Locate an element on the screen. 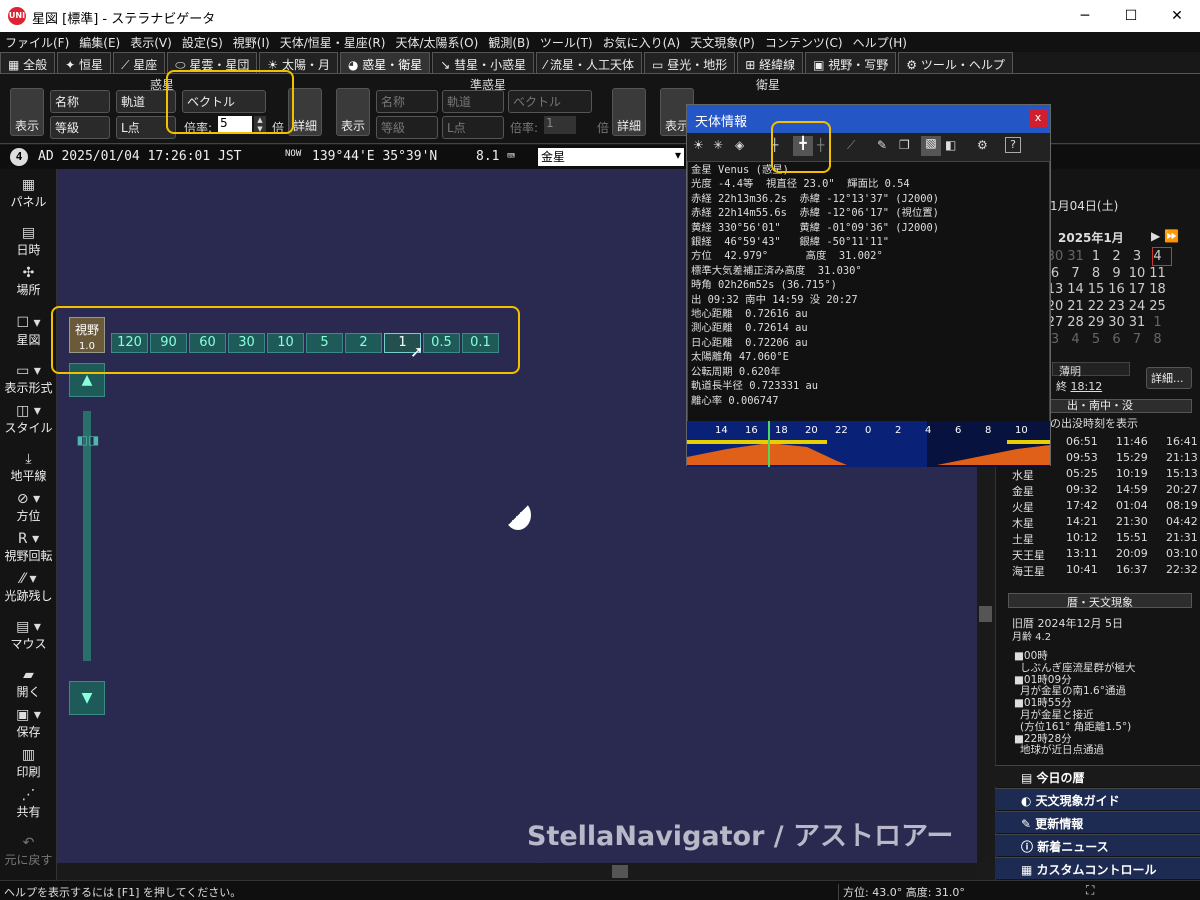 Image resolution: width=1200 pixels, height=900 pixels. minor-lpoint-button: L点 is located at coordinates (473, 127).